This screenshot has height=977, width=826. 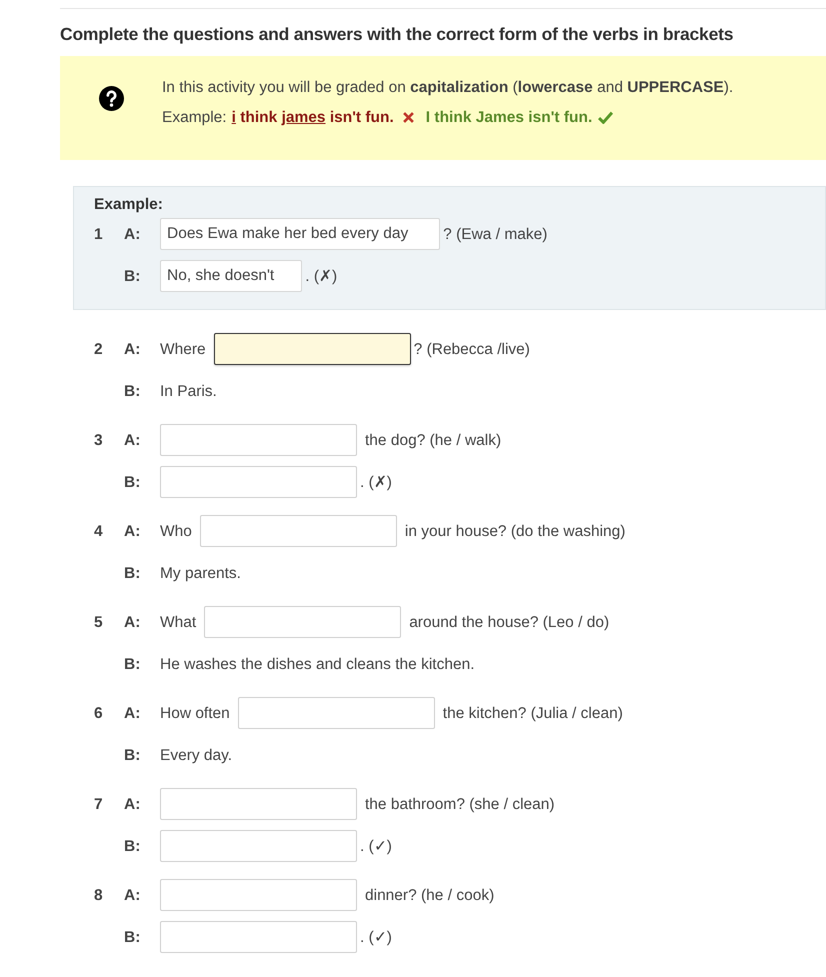 What do you see at coordinates (98, 622) in the screenshot?
I see `question-number: 5` at bounding box center [98, 622].